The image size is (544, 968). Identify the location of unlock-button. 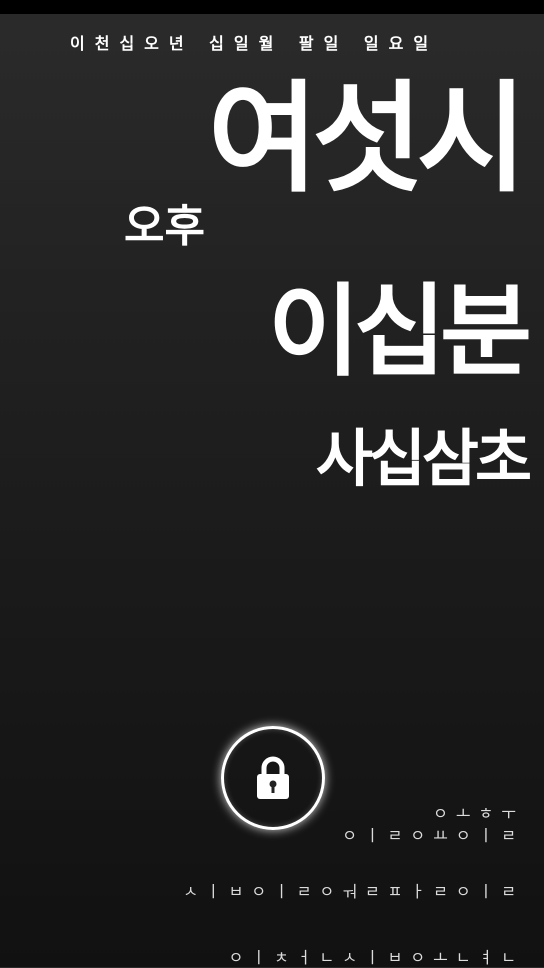
(273, 778).